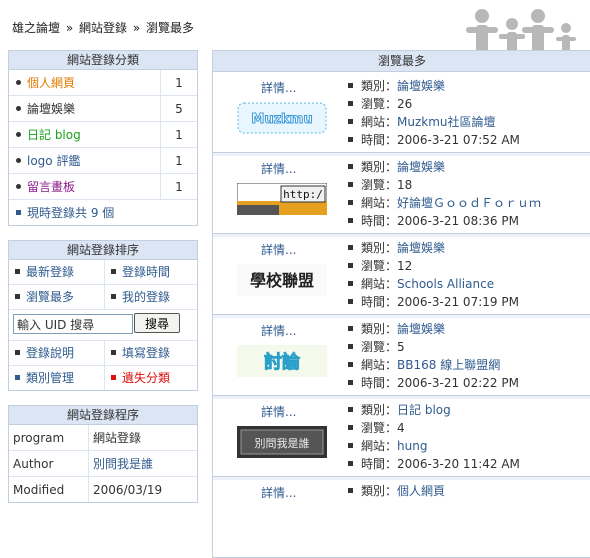 The image size is (590, 558). I want to click on breadcrumb-home: 雄之論壇, so click(36, 28).